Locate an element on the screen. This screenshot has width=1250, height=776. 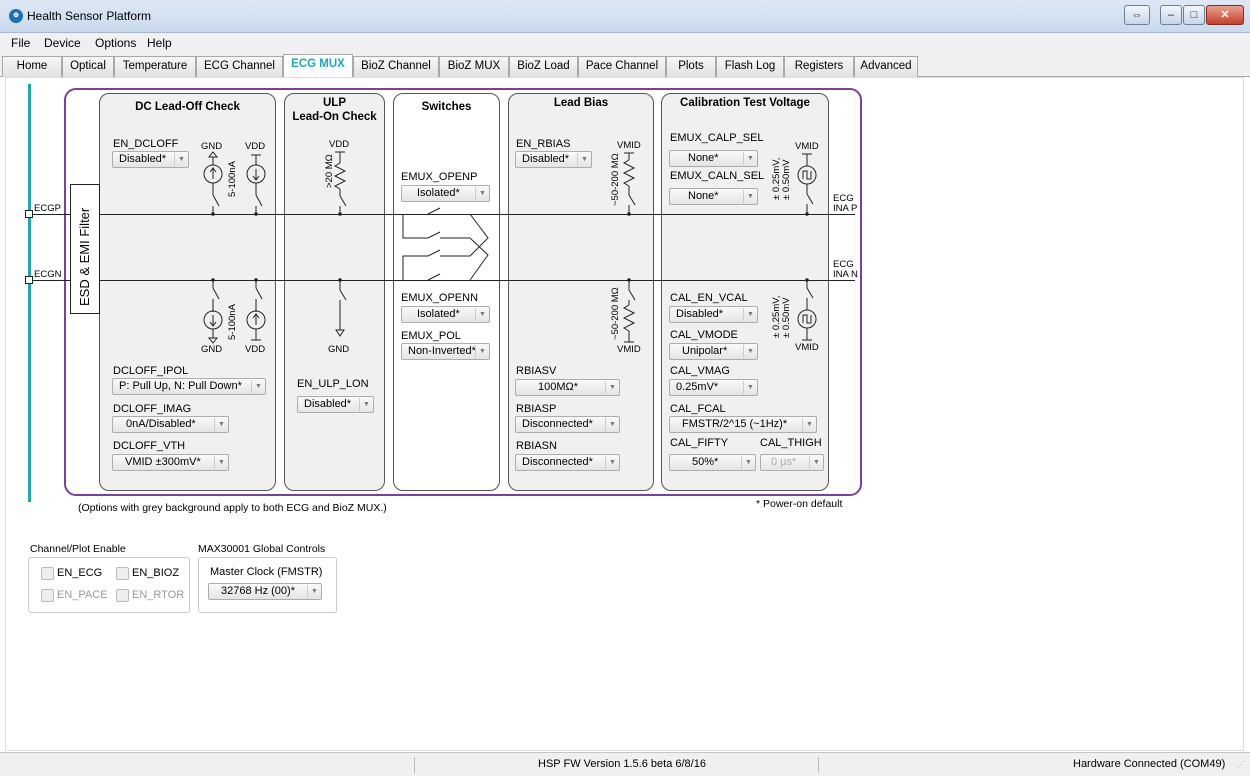
emux-pol-label: EMUX_POL is located at coordinates (431, 336).